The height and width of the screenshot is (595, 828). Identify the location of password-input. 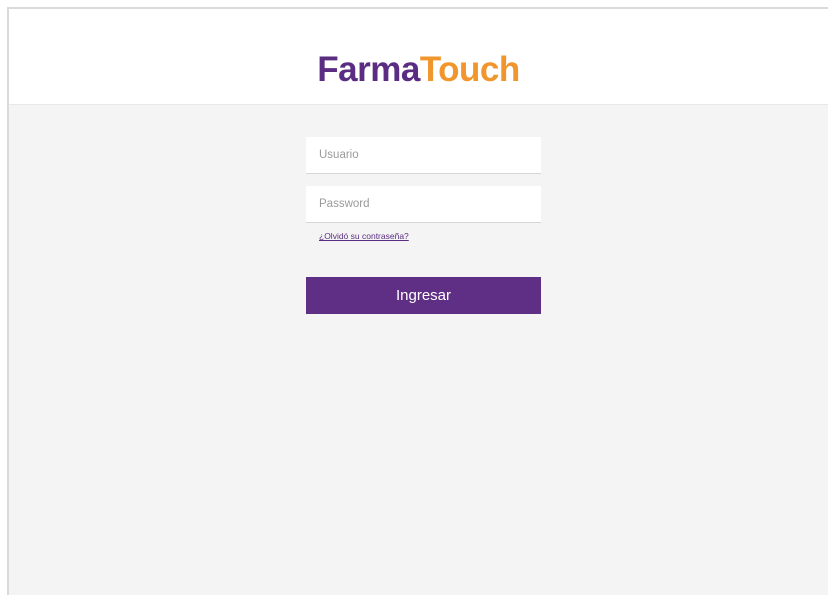
(423, 204).